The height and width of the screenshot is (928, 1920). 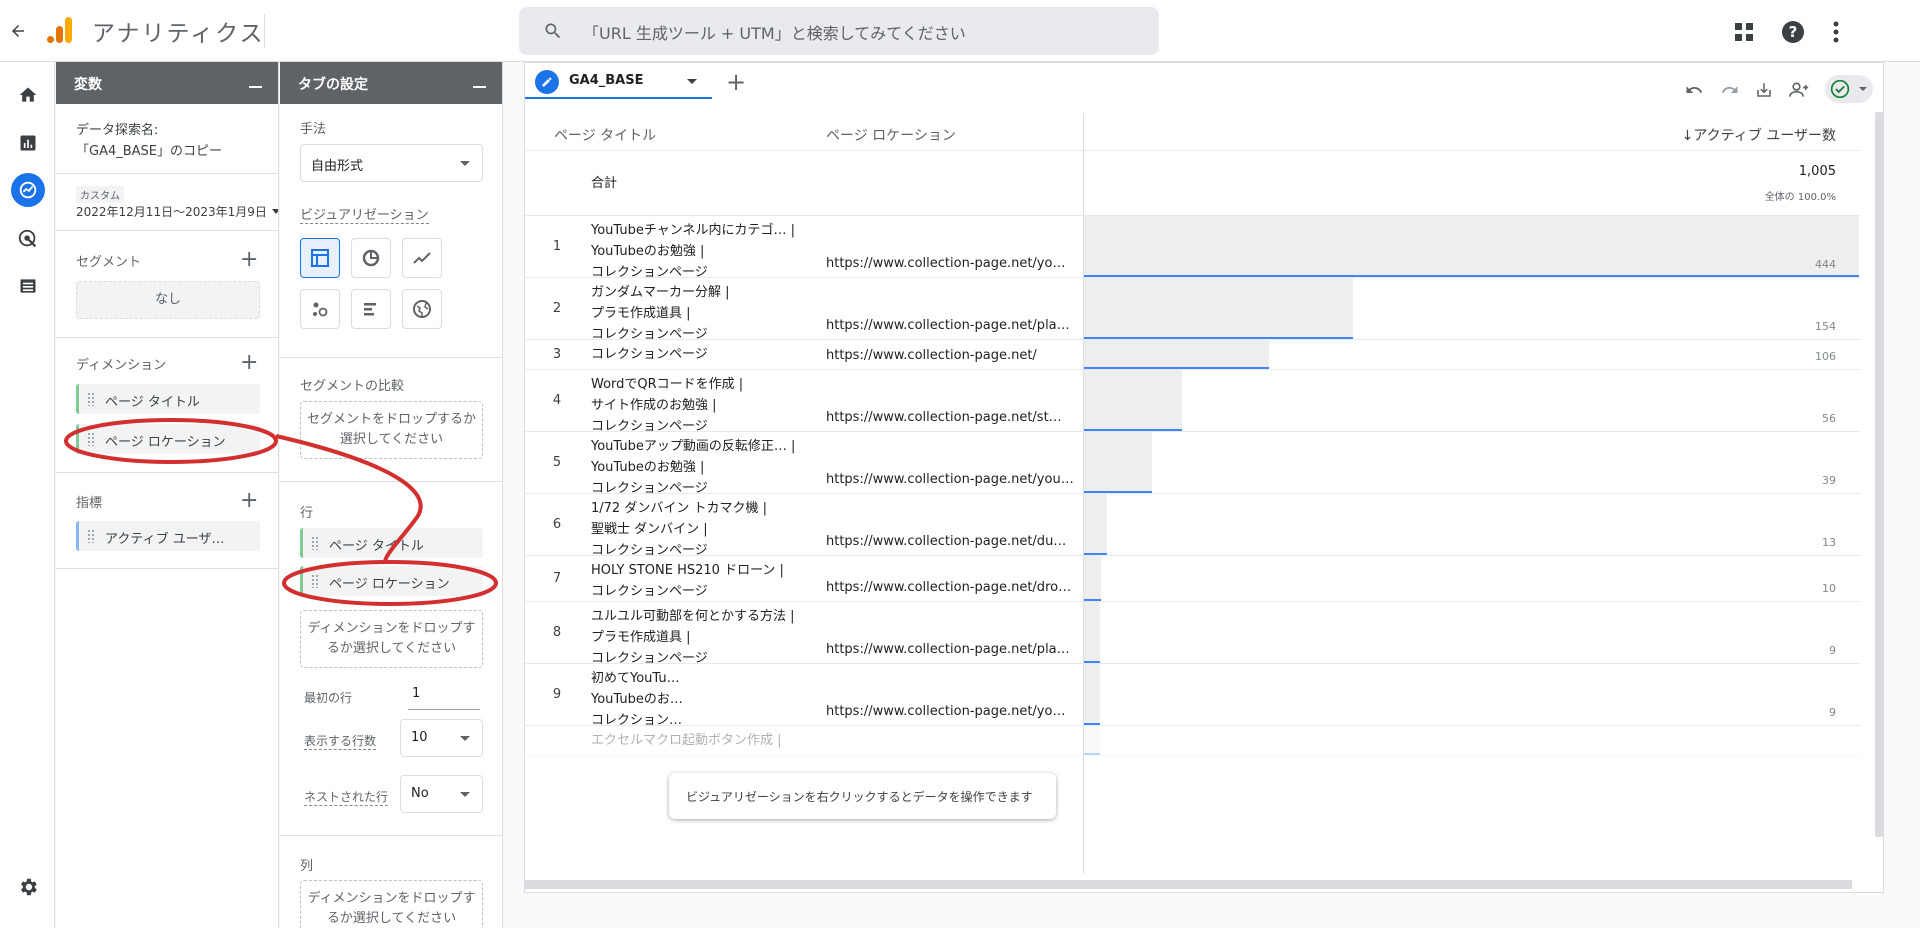 What do you see at coordinates (667, 384) in the screenshot?
I see `row-page-title-line: WordでQRコードを作成 |` at bounding box center [667, 384].